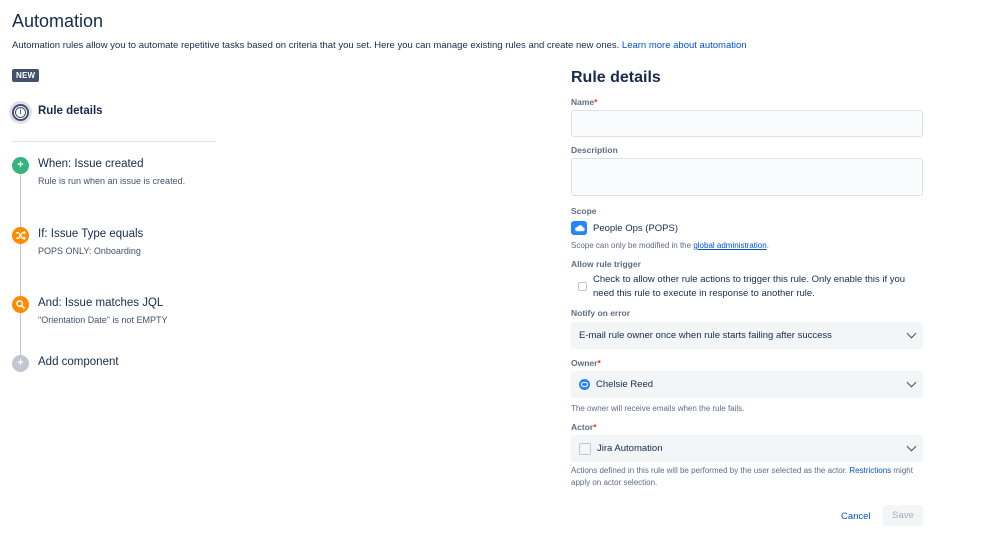 This screenshot has height=557, width=999. I want to click on owner-select: Chelsie Reed, so click(747, 384).